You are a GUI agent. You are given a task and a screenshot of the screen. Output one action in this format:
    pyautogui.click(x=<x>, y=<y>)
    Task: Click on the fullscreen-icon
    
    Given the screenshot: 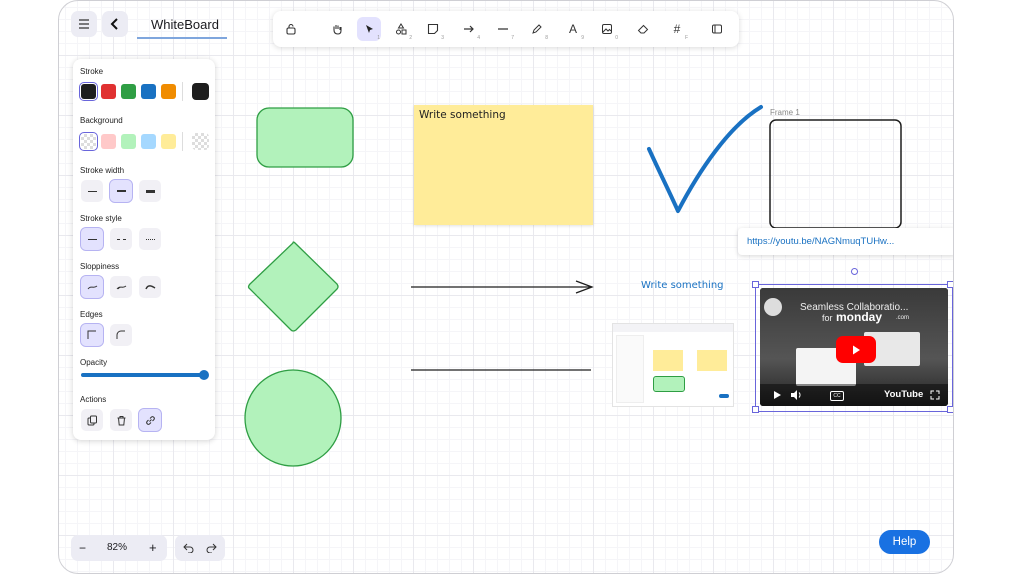 What is the action you would take?
    pyautogui.click(x=935, y=395)
    